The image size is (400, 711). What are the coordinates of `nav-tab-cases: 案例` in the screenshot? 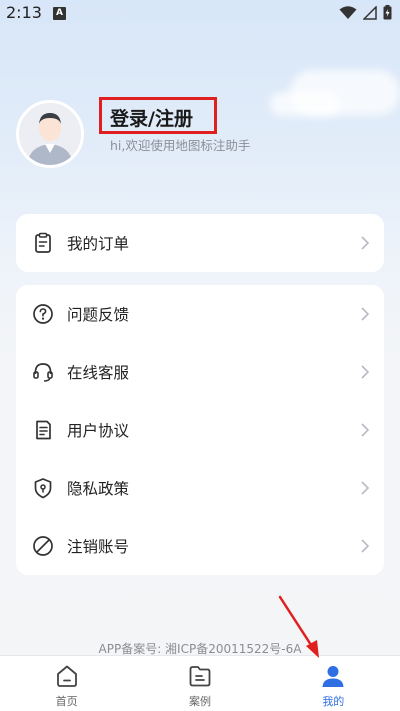 It's located at (199, 683).